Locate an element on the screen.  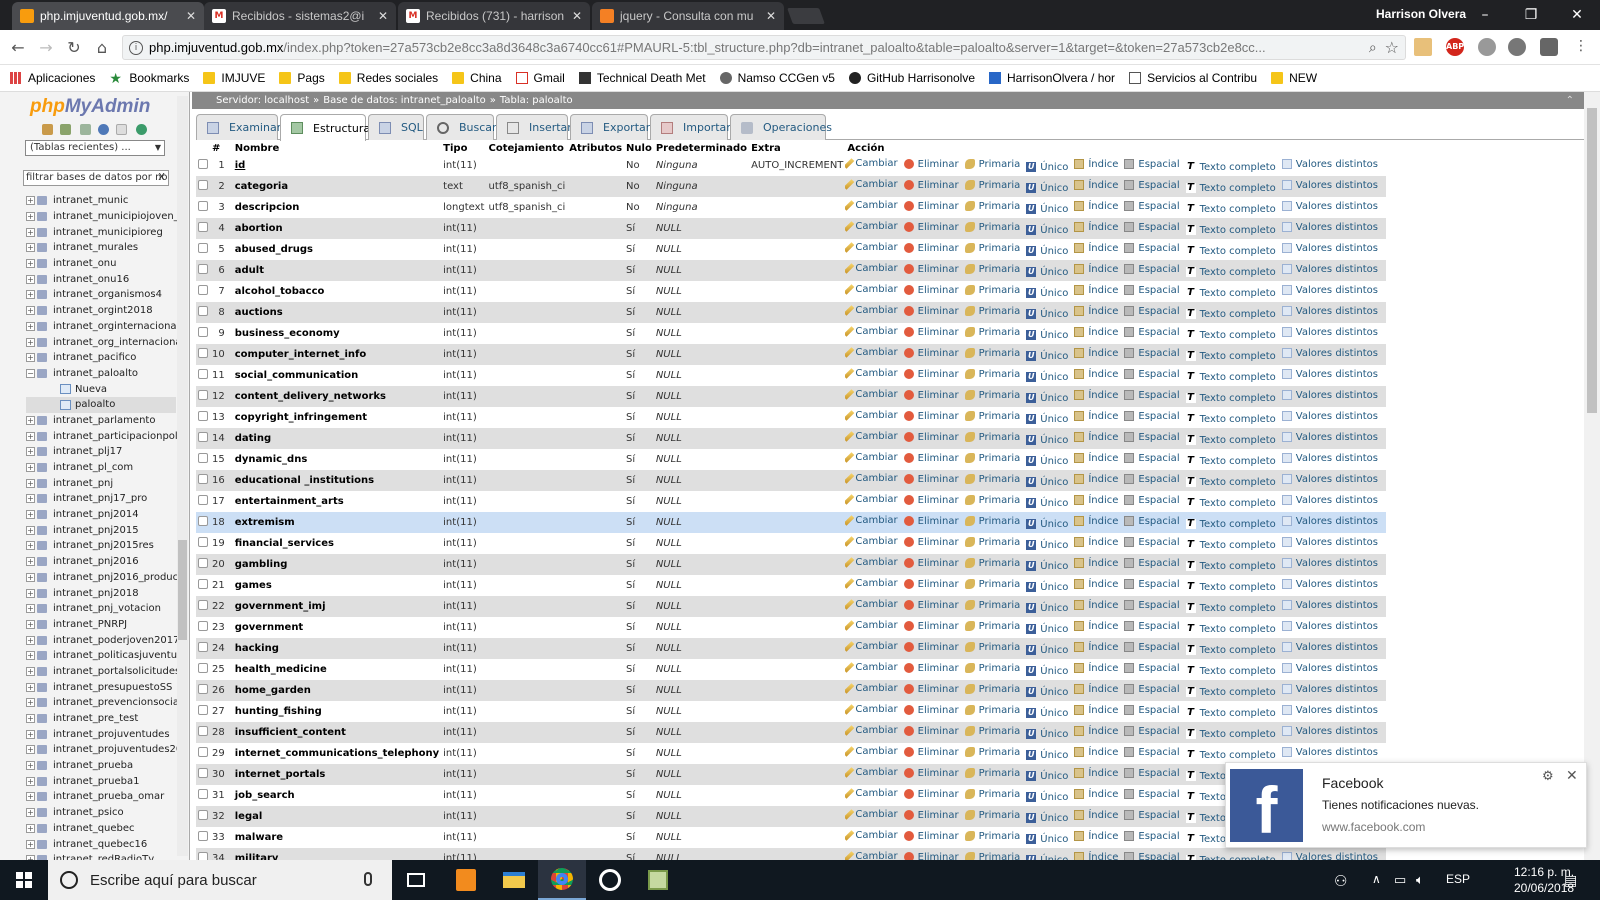
tree-item: + intranet_onu is located at coordinates (101, 264).